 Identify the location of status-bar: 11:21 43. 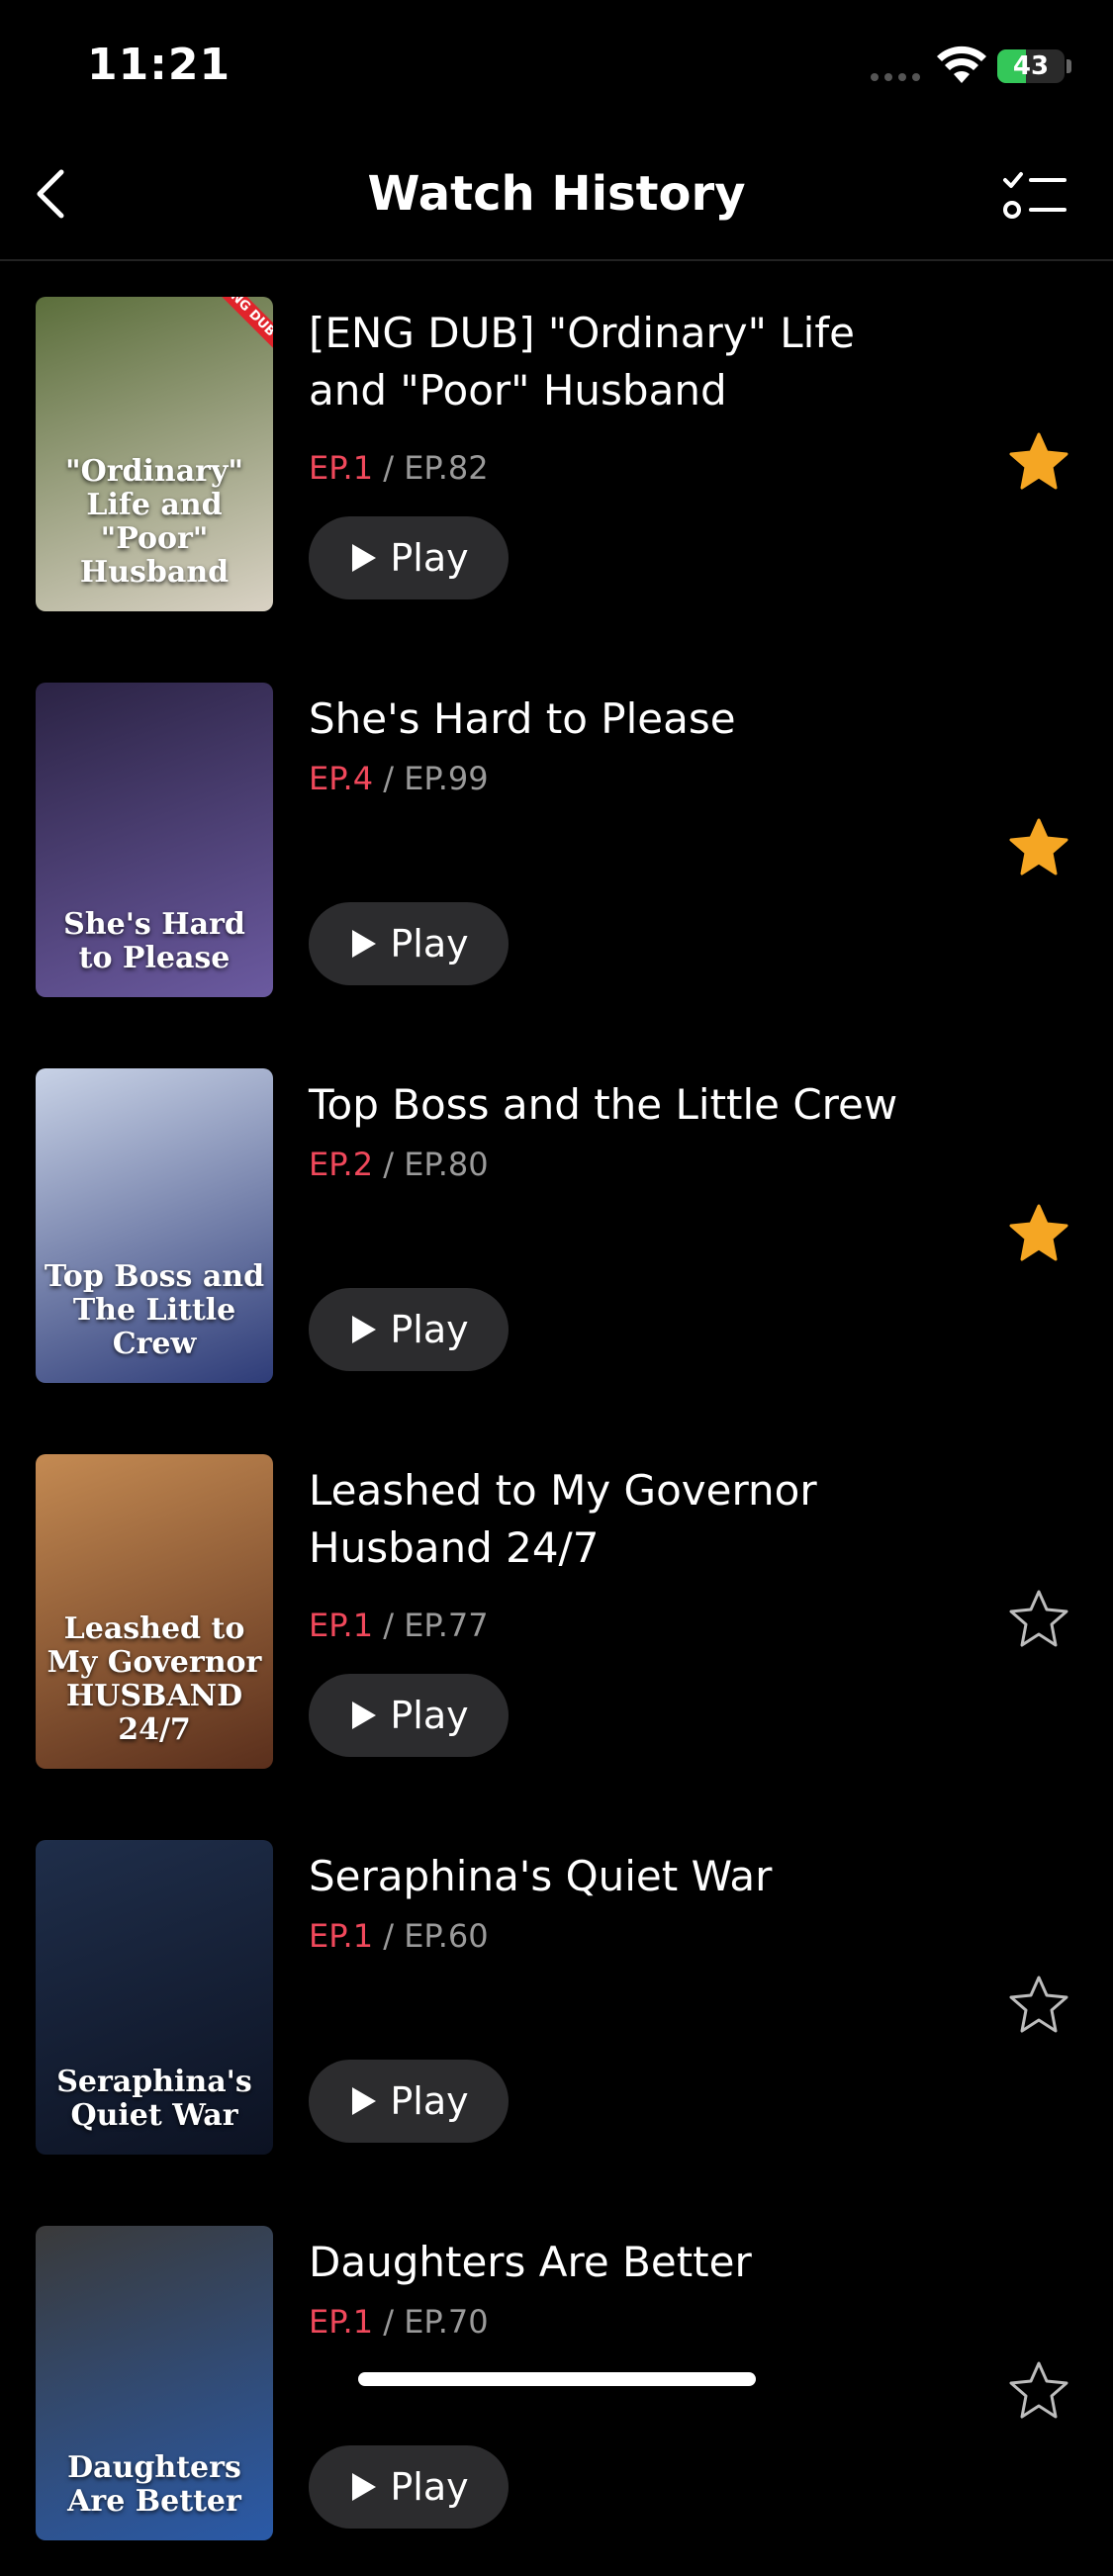
(556, 65).